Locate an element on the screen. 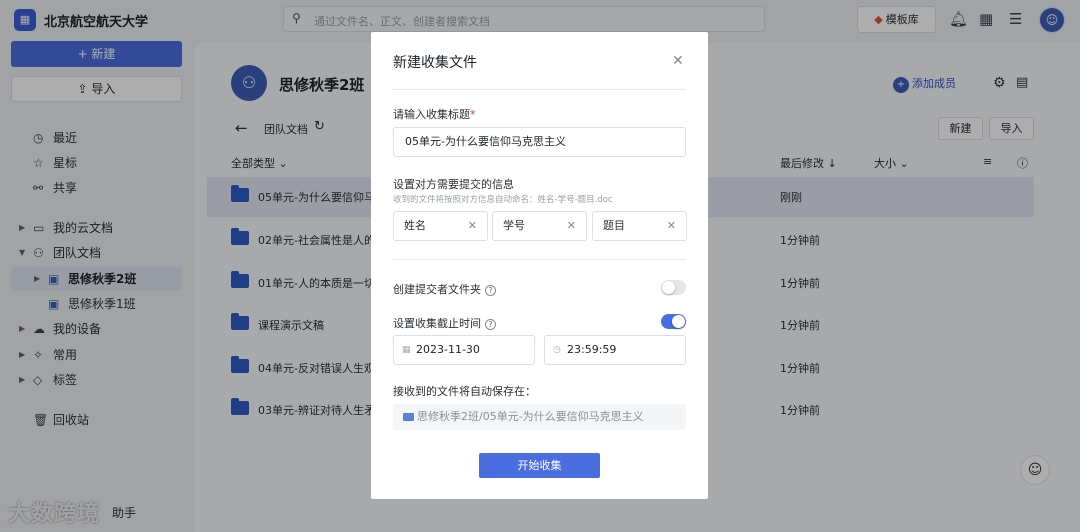 The height and width of the screenshot is (532, 1080). title-label-text: 请输入收集标题 is located at coordinates (431, 114).